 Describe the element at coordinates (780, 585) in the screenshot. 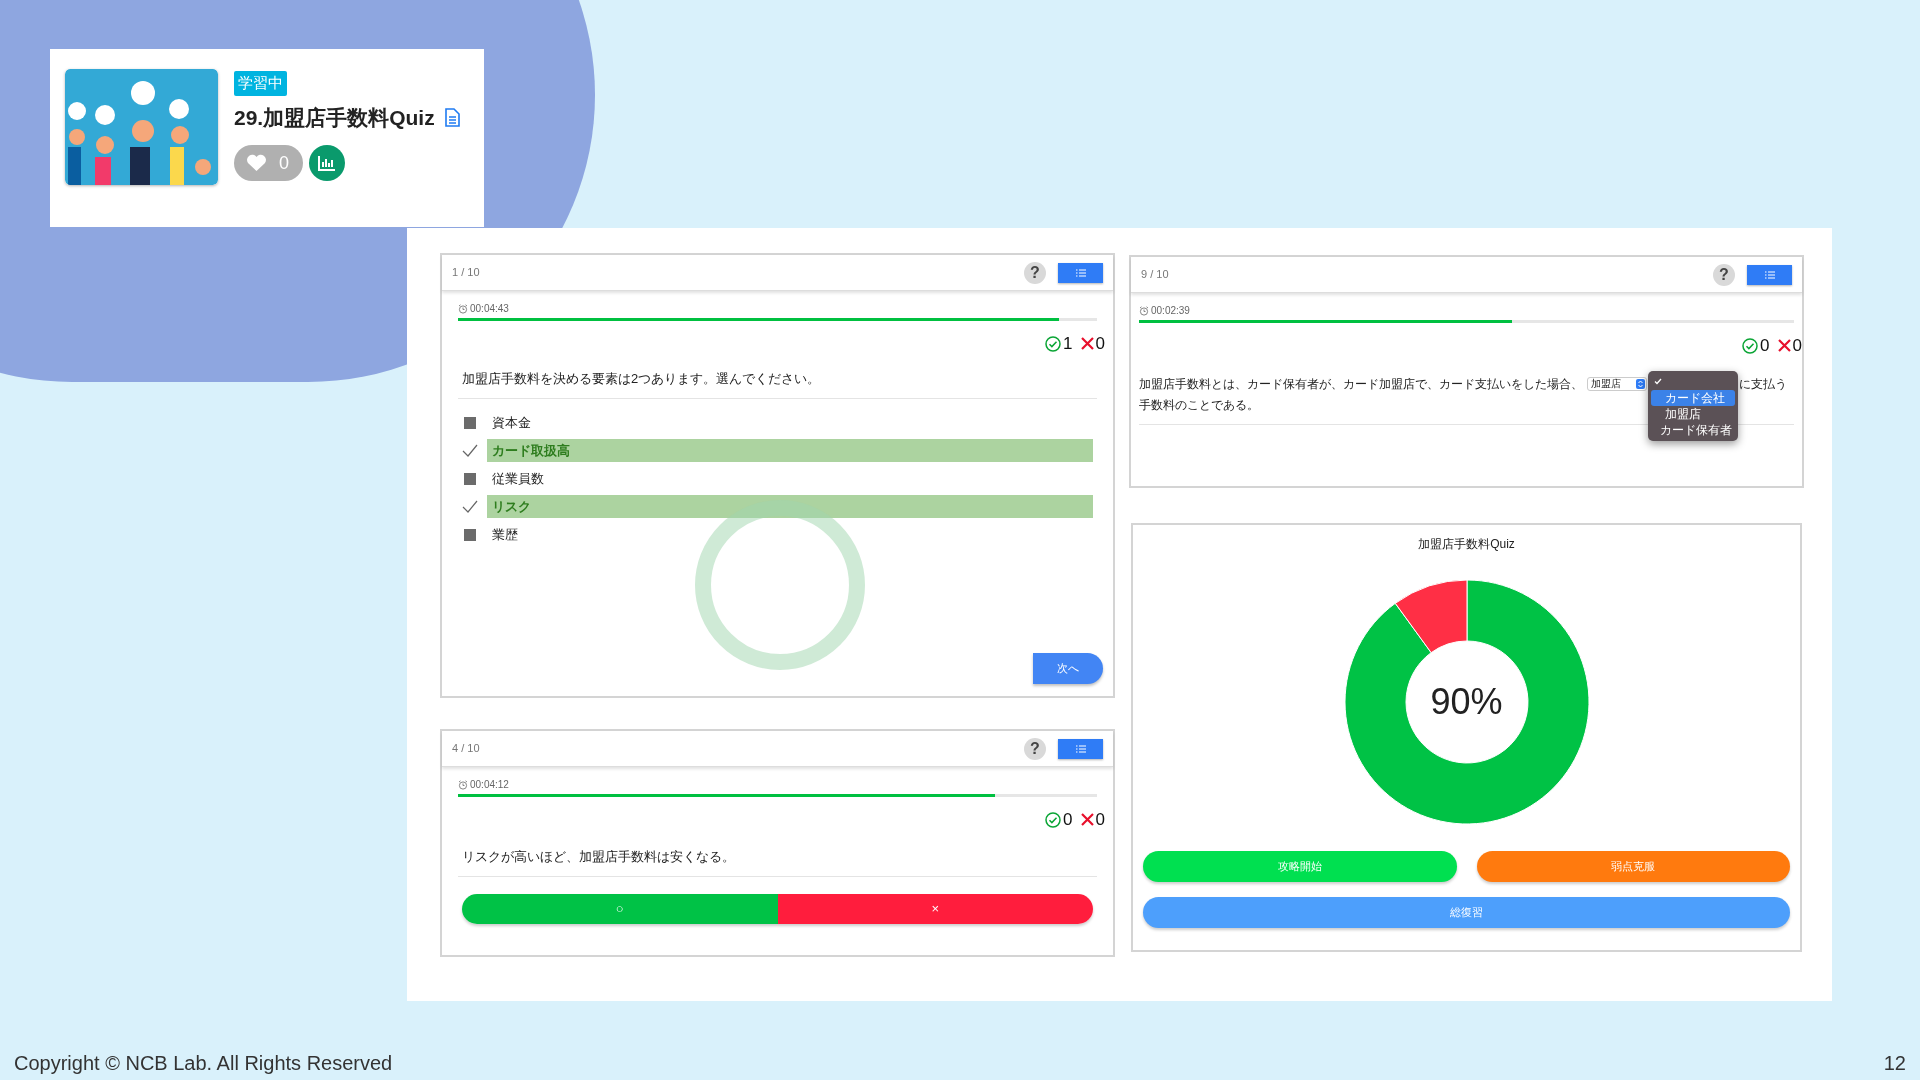

I see `correct-ring-icon` at that location.